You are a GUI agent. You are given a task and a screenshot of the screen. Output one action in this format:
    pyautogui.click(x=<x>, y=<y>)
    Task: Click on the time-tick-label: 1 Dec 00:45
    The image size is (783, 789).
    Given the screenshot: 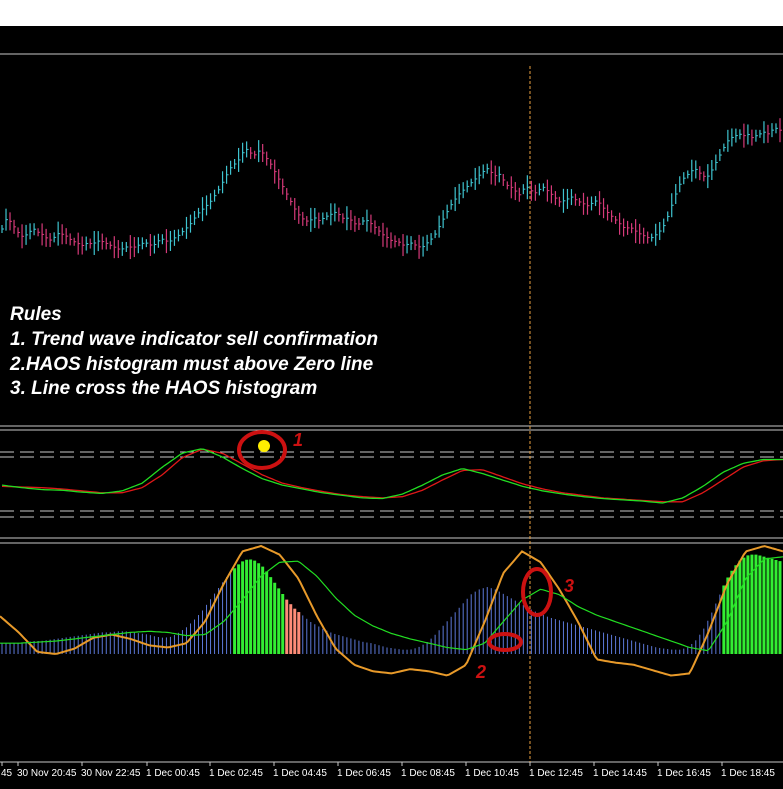 What is the action you would take?
    pyautogui.click(x=173, y=773)
    